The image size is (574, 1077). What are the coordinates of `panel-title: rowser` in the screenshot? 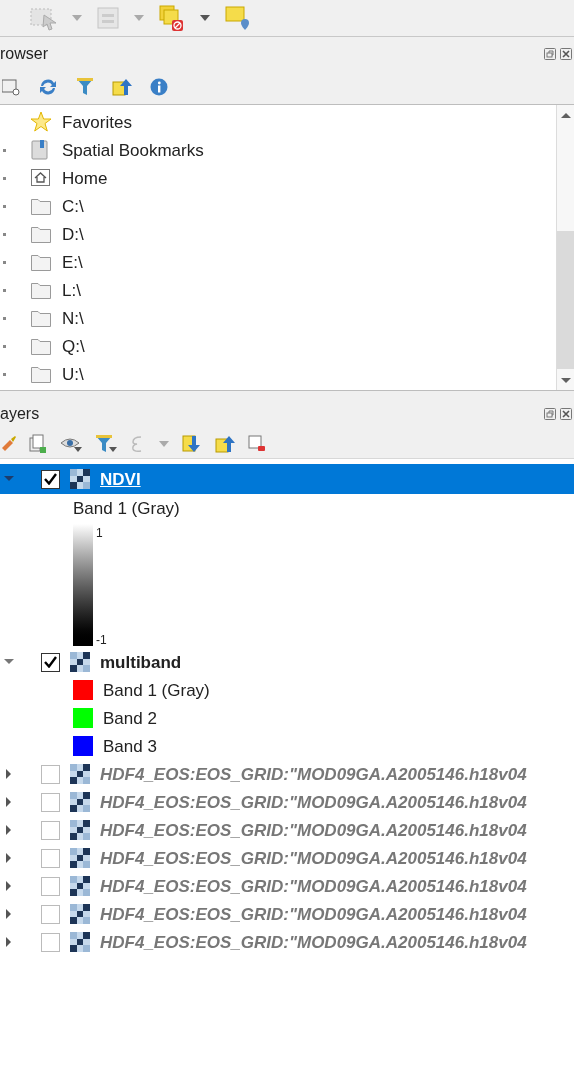 It's located at (24, 53).